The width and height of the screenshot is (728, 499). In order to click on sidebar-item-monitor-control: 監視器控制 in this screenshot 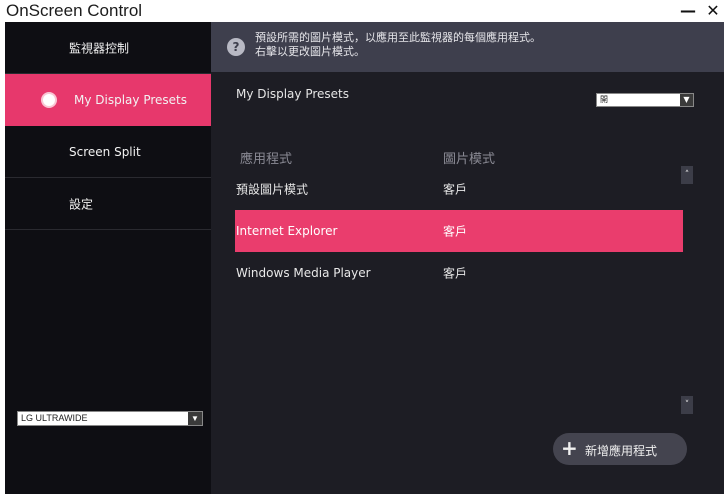, I will do `click(108, 48)`.